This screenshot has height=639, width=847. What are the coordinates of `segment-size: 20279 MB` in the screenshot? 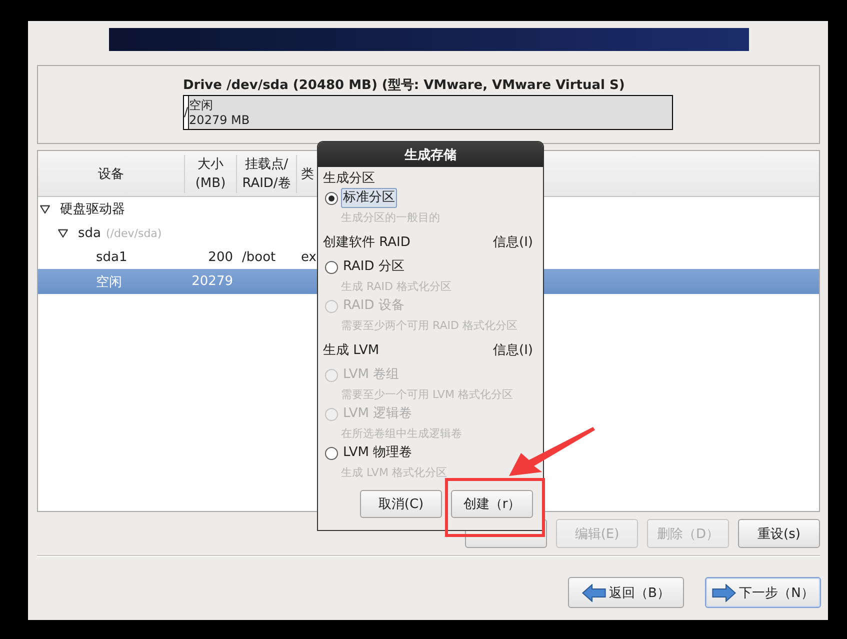 It's located at (219, 120).